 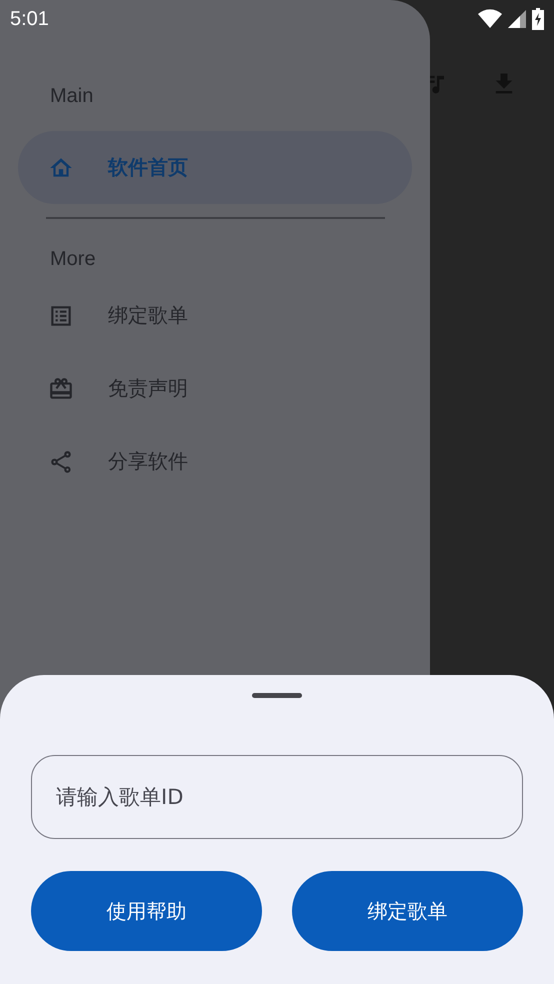 What do you see at coordinates (73, 259) in the screenshot?
I see `section-title: More` at bounding box center [73, 259].